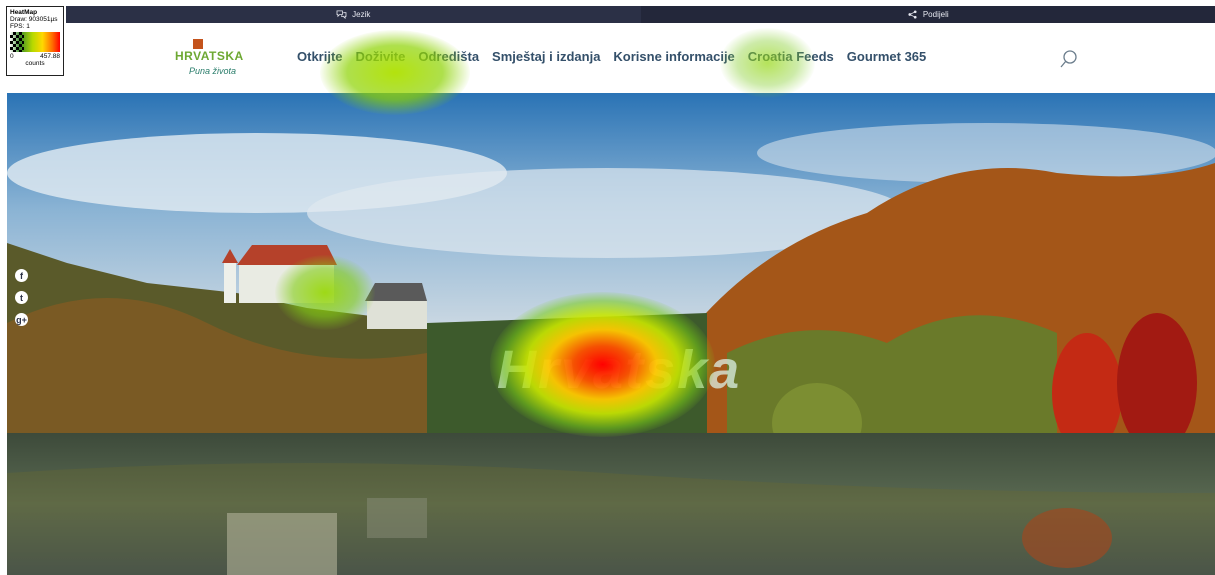 The image size is (1215, 575). What do you see at coordinates (1069, 59) in the screenshot?
I see `search-icon` at bounding box center [1069, 59].